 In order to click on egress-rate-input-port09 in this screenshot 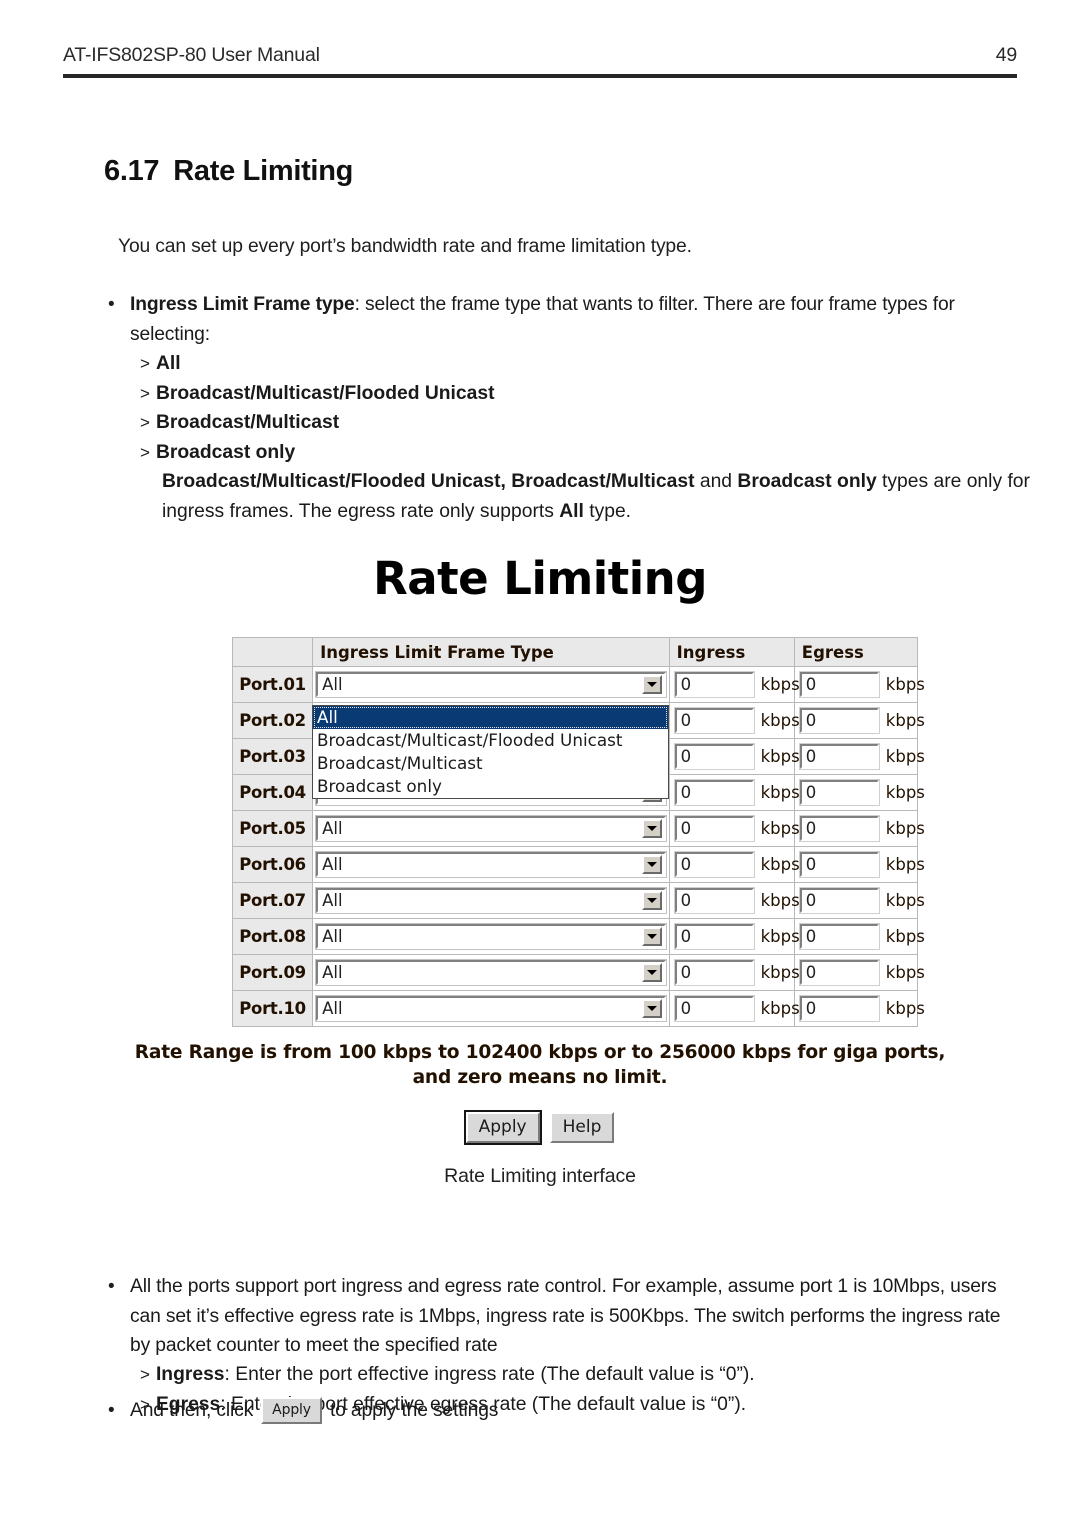, I will do `click(839, 972)`.